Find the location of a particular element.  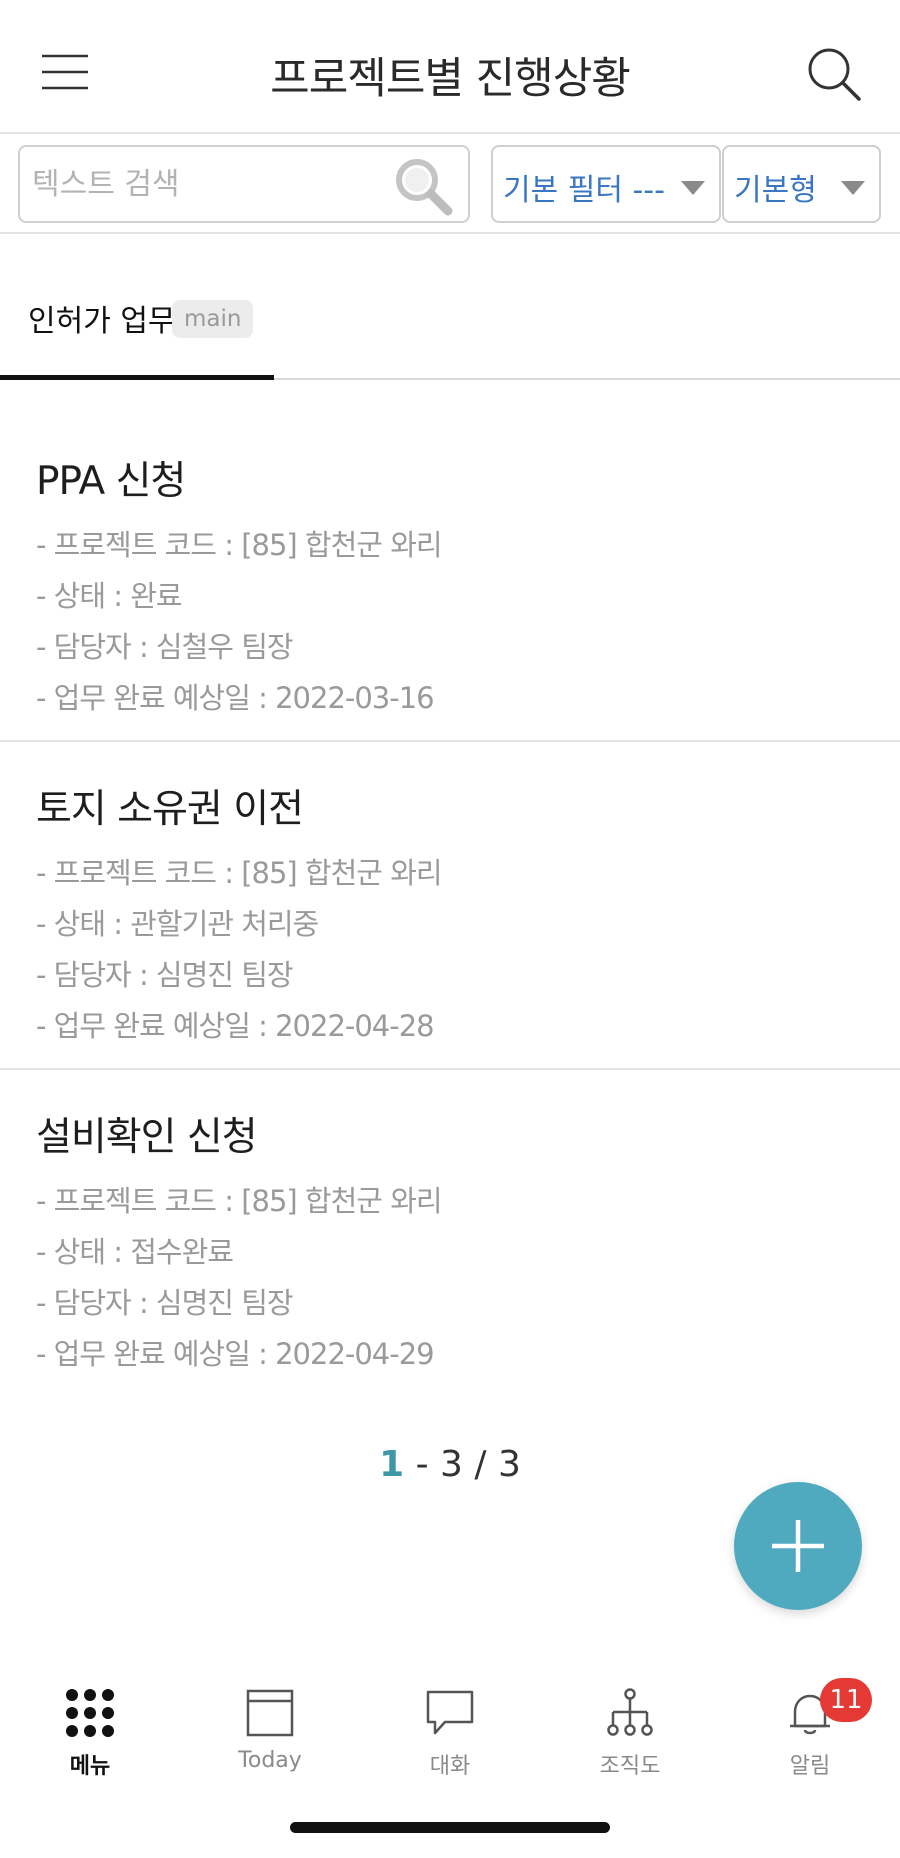

nav-label: 메뉴 is located at coordinates (90, 1766).